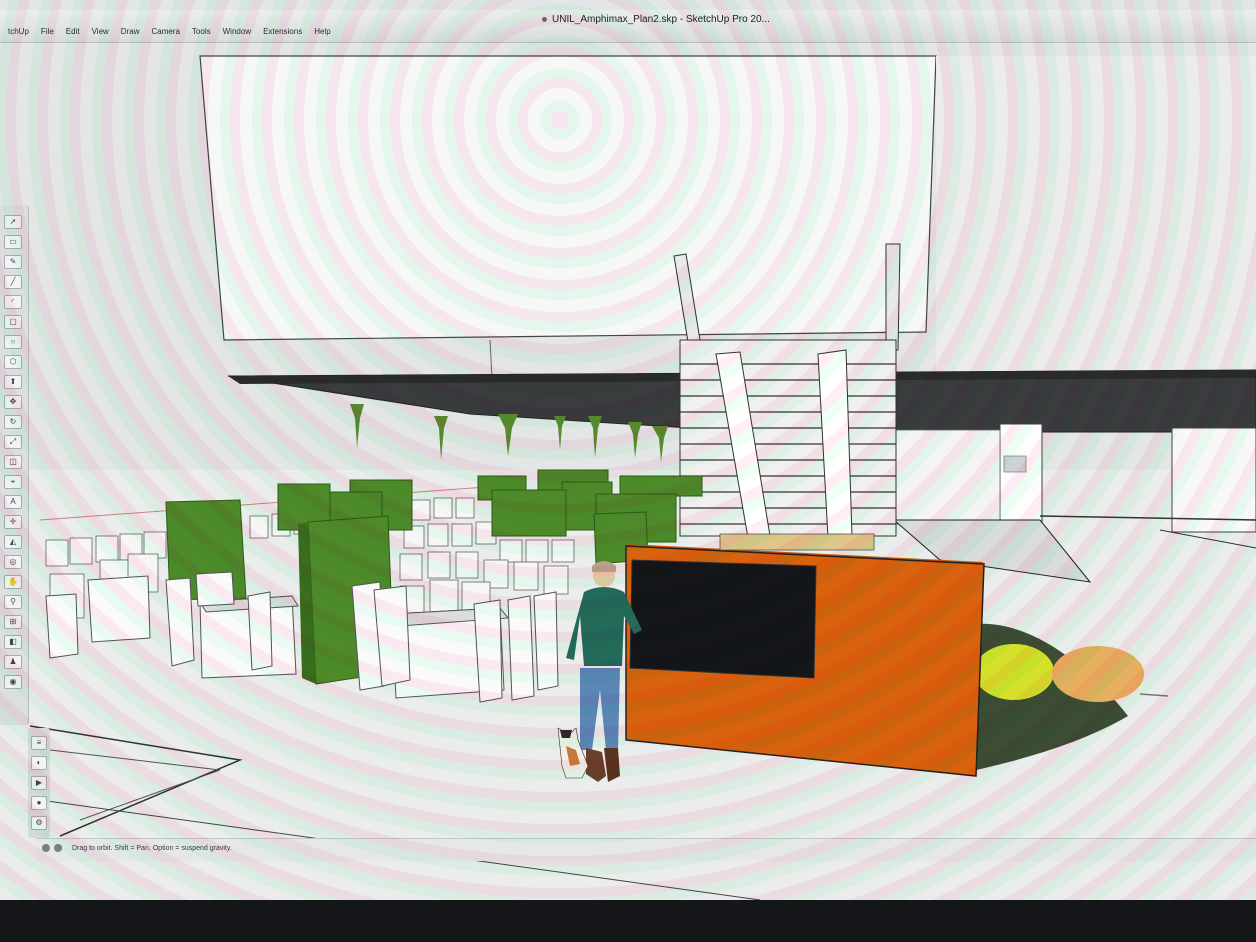 The image size is (1256, 942). What do you see at coordinates (1015, 464) in the screenshot?
I see `right-window` at bounding box center [1015, 464].